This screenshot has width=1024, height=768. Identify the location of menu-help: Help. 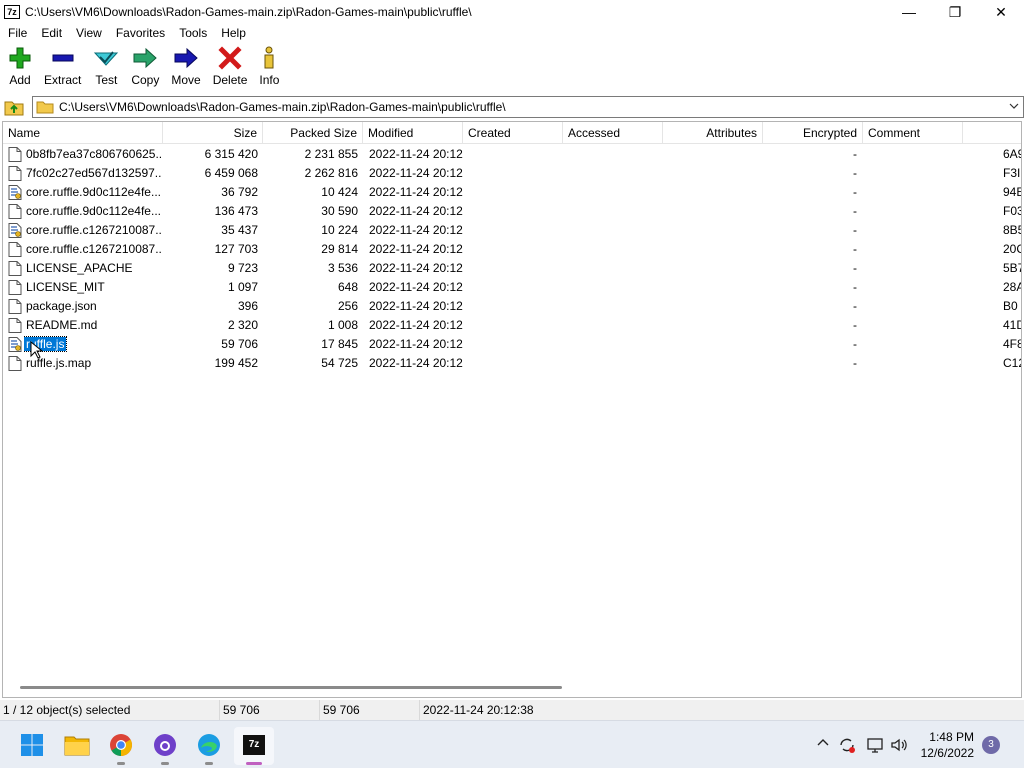
(232, 33).